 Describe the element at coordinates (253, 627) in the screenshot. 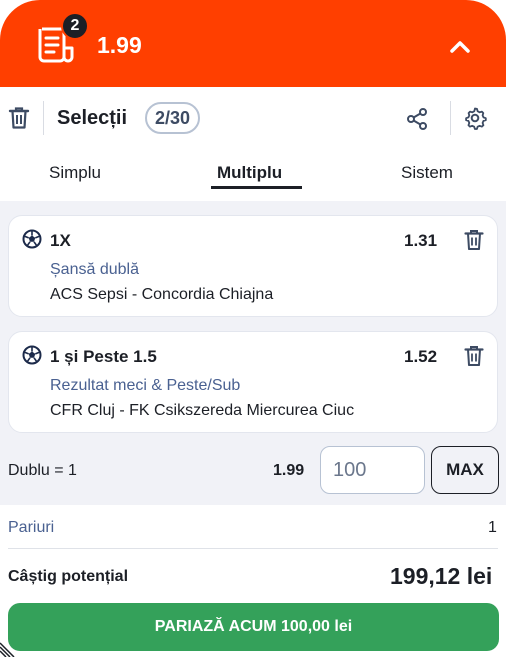

I see `place-bet-button: PARIAZĂ ACUM 100,00 lei` at that location.